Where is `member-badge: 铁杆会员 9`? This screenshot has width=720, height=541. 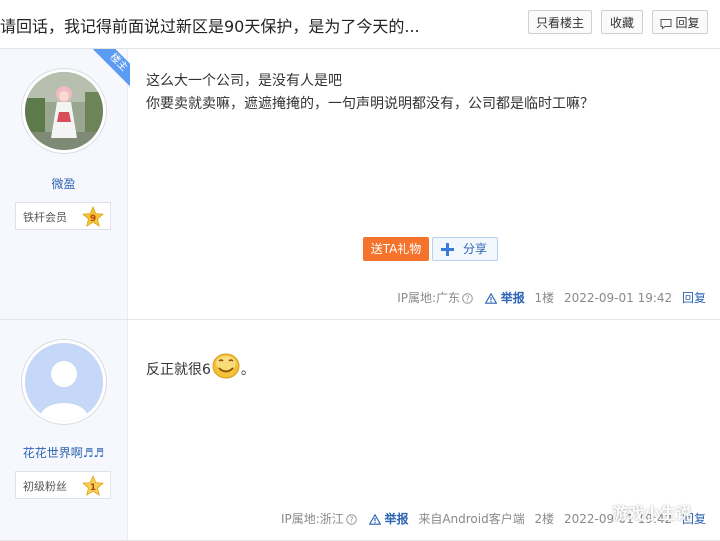
member-badge: 铁杆会员 9 is located at coordinates (63, 216).